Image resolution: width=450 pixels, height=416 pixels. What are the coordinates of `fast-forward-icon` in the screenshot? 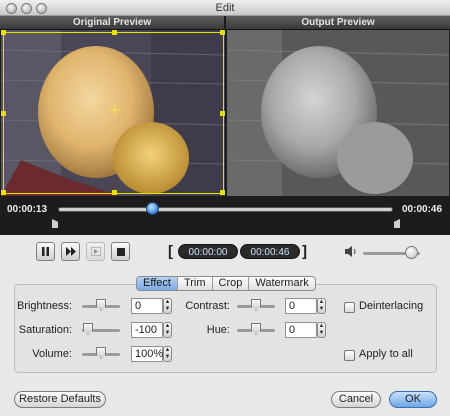 It's located at (70, 251).